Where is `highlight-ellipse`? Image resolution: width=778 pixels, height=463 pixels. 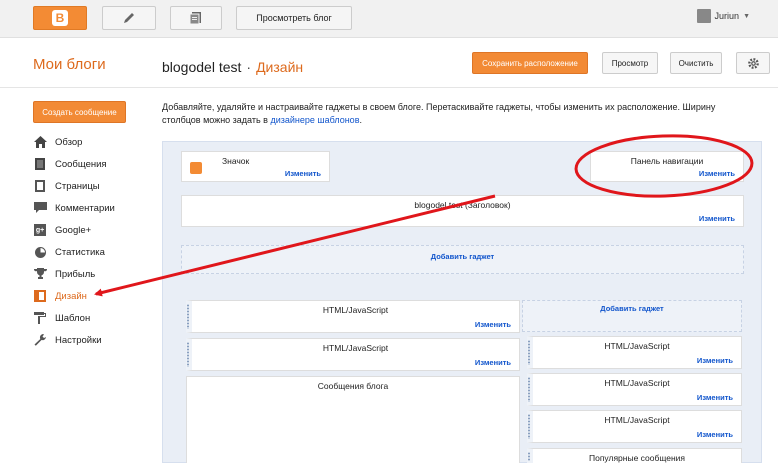 highlight-ellipse is located at coordinates (664, 166).